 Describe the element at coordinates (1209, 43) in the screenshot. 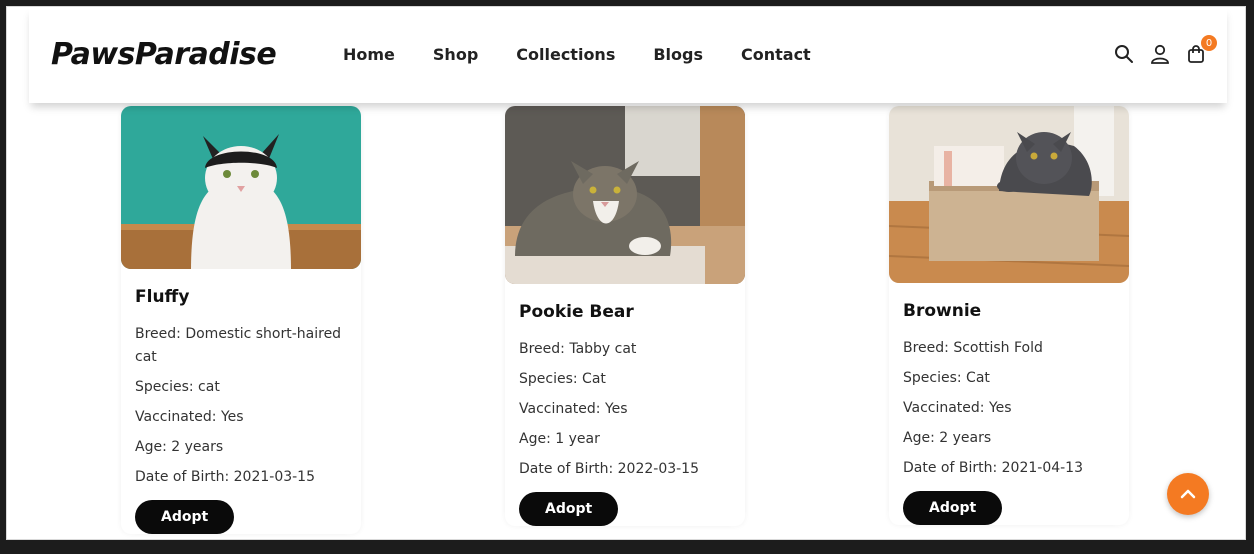

I see `cart-count-badge: 0` at that location.